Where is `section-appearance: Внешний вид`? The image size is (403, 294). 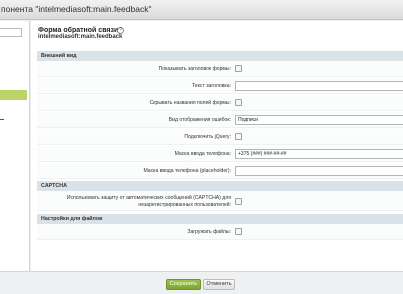
section-appearance: Внешний вид is located at coordinates (220, 56).